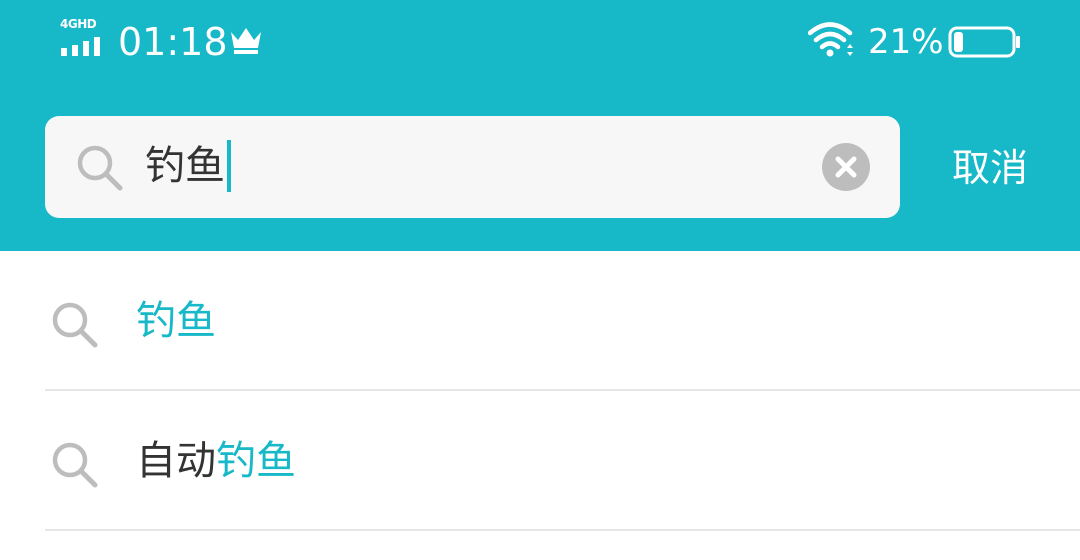  I want to click on battery-percentage: 21%, so click(906, 42).